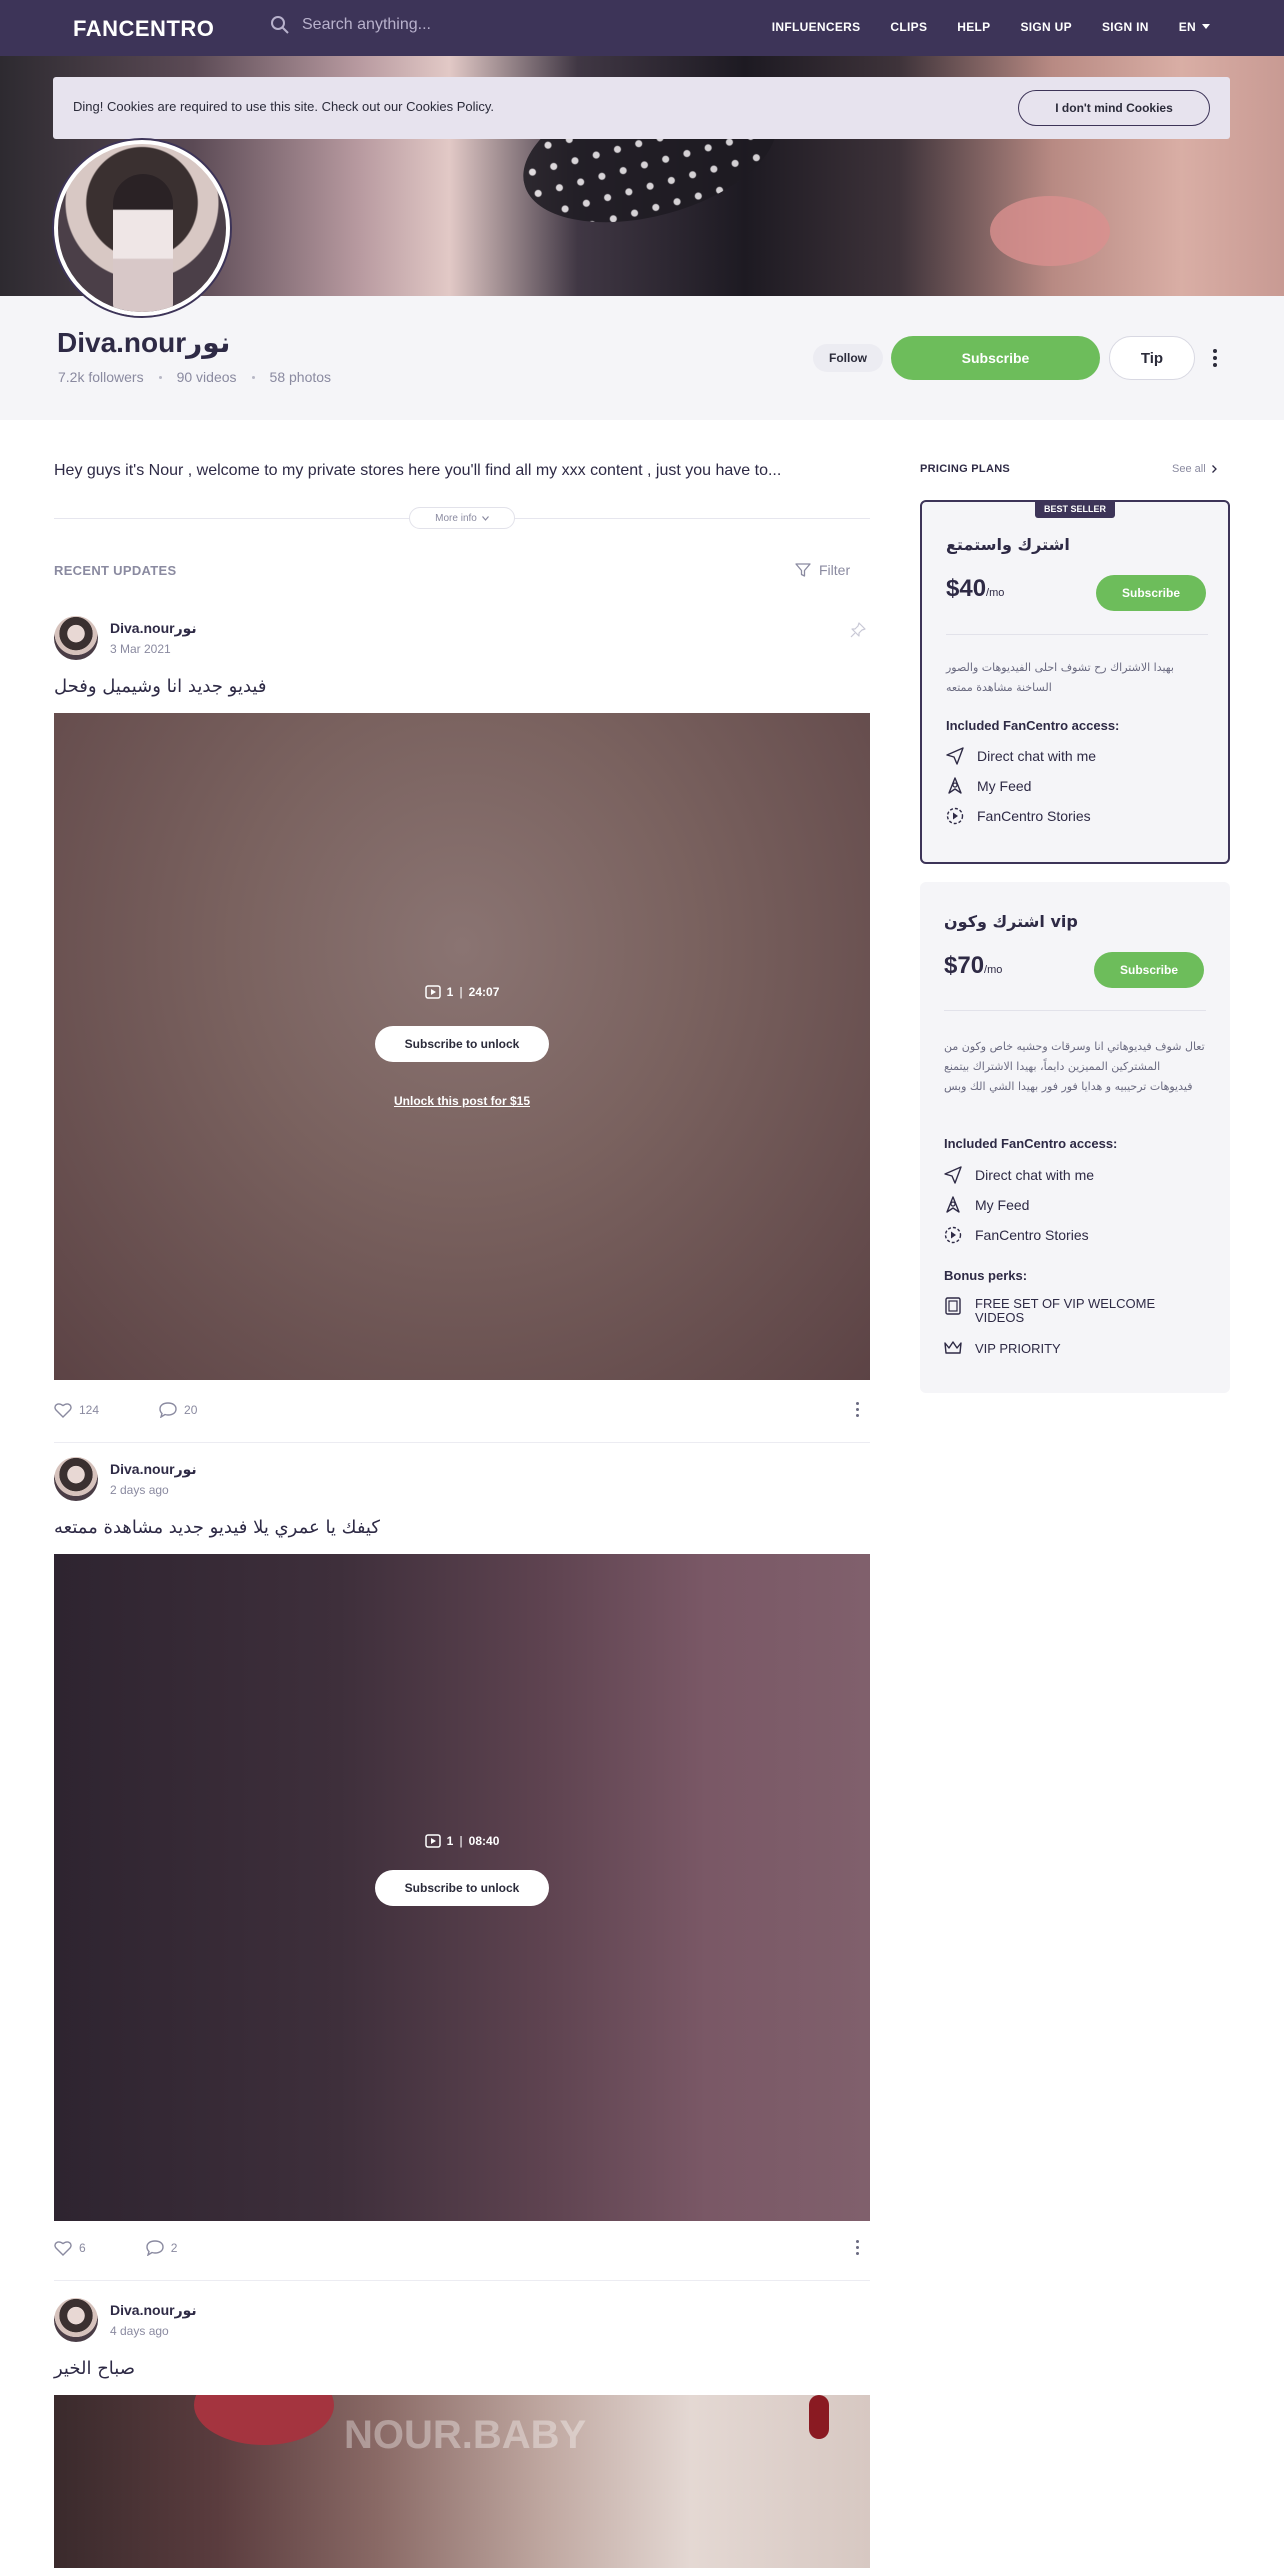 This screenshot has height=2568, width=1284. What do you see at coordinates (1018, 1348) in the screenshot?
I see `bonus-label: VIP PRIORITY` at bounding box center [1018, 1348].